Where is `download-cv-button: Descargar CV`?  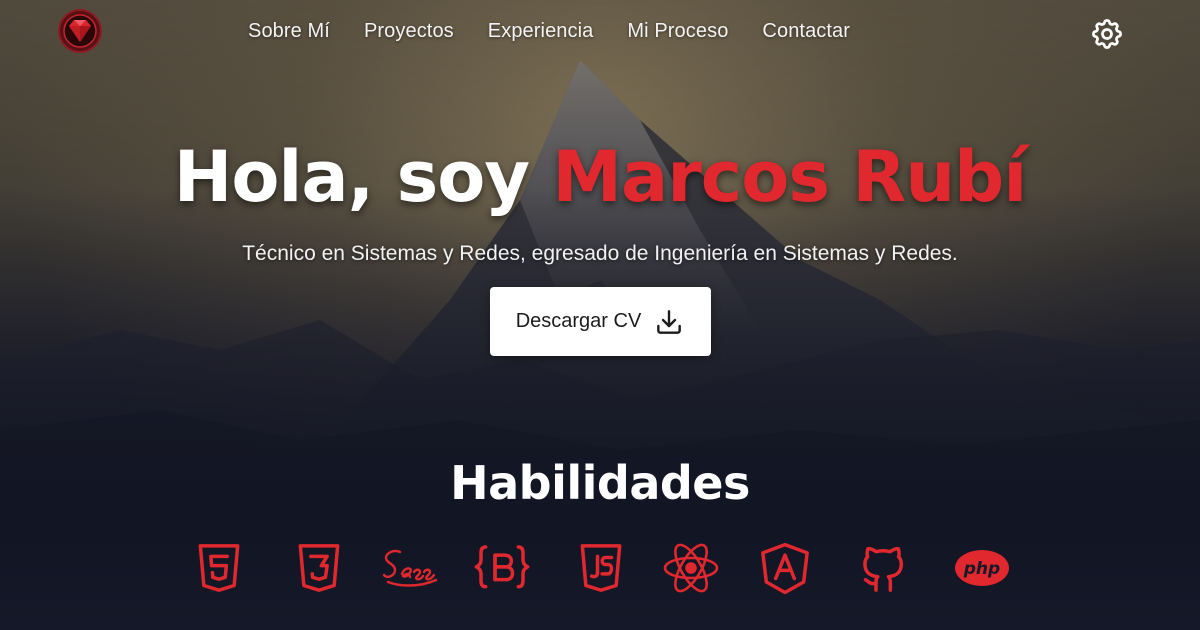 download-cv-button: Descargar CV is located at coordinates (600, 321).